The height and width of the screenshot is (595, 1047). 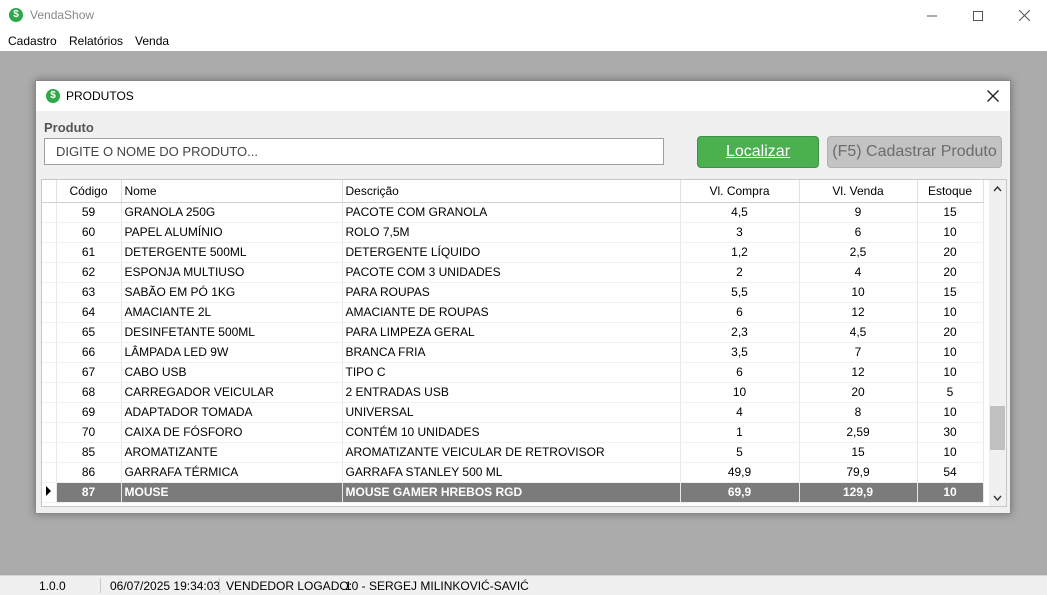 I want to click on table-row: 68 CARREGADOR VEICULAR 2 ENTRADAS USB 10 20 5, so click(x=513, y=392).